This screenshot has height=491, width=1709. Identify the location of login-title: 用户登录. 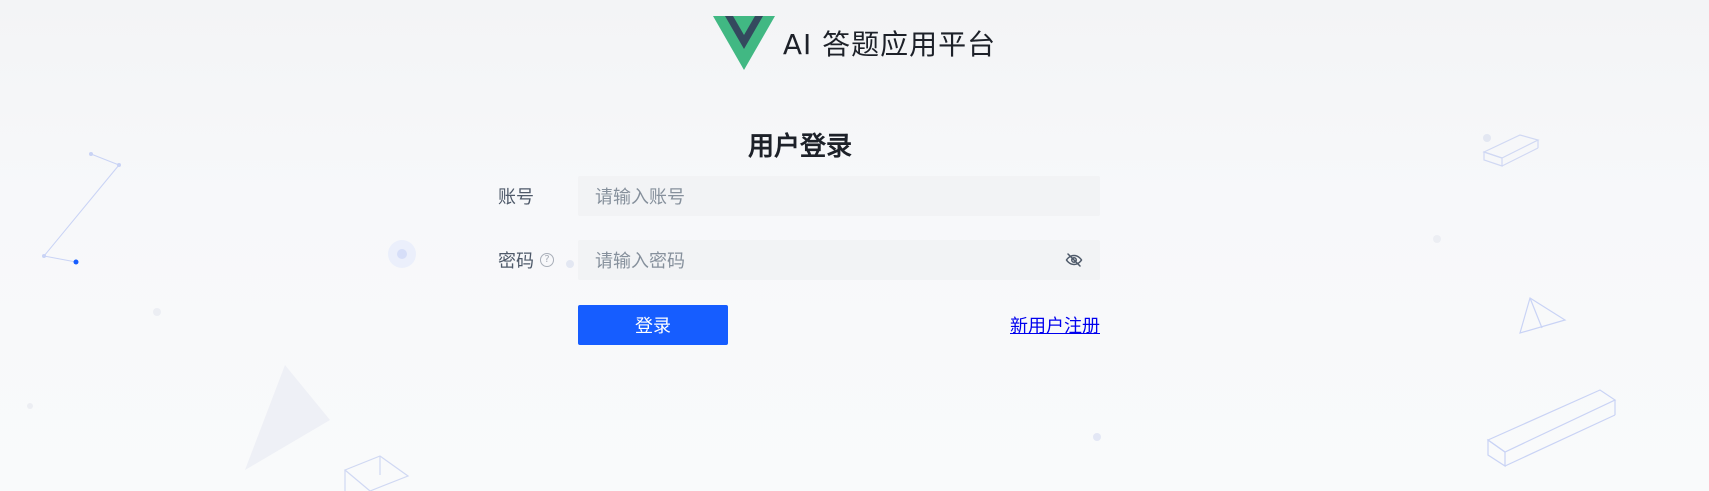
(799, 147).